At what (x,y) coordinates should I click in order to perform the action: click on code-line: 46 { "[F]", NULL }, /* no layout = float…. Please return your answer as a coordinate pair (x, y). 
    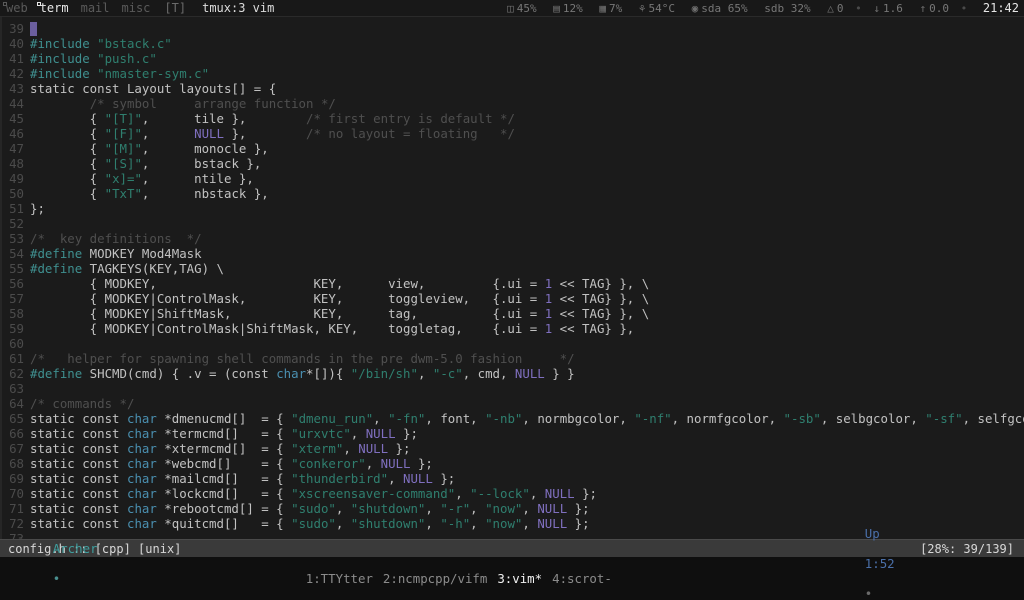
    Looking at the image, I should click on (512, 133).